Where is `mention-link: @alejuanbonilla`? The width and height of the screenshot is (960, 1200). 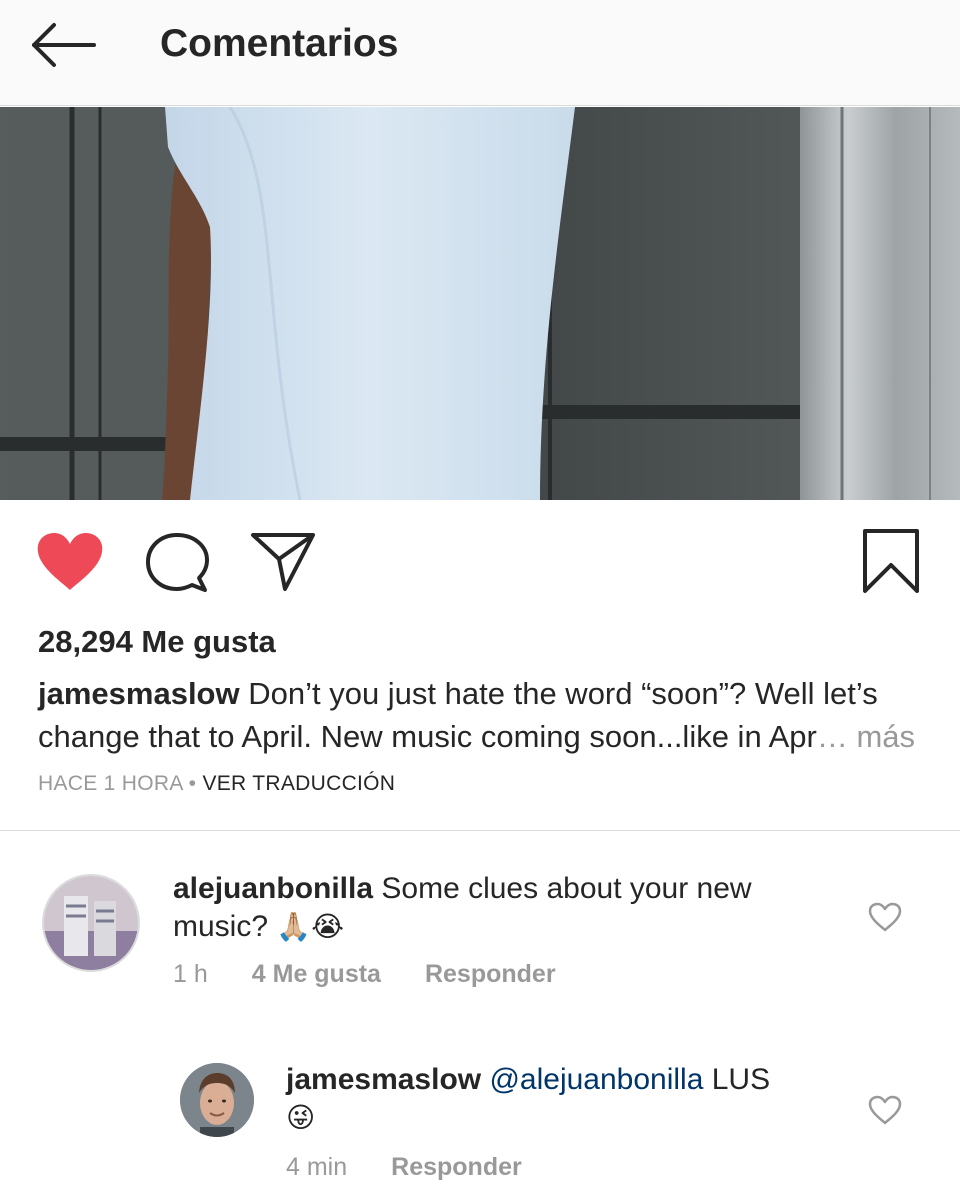 mention-link: @alejuanbonilla is located at coordinates (596, 1079).